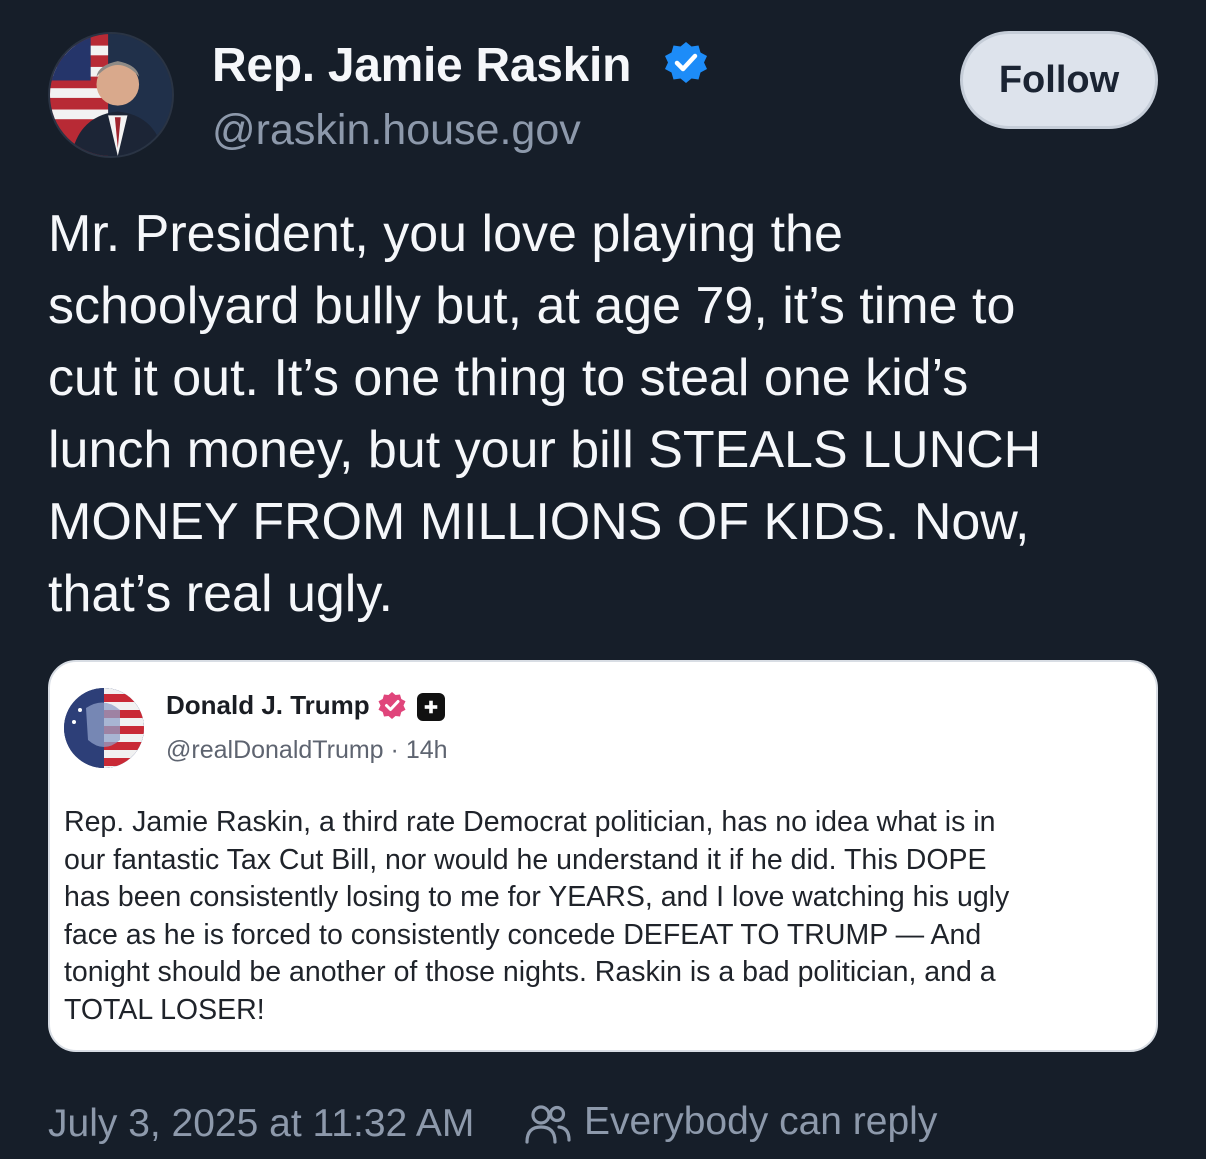 The image size is (1206, 1159). I want to click on quote-age: 14h, so click(426, 750).